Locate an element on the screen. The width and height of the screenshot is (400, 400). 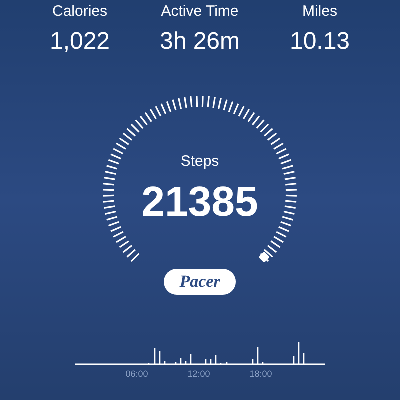
stat-value: 3h 26m is located at coordinates (200, 42).